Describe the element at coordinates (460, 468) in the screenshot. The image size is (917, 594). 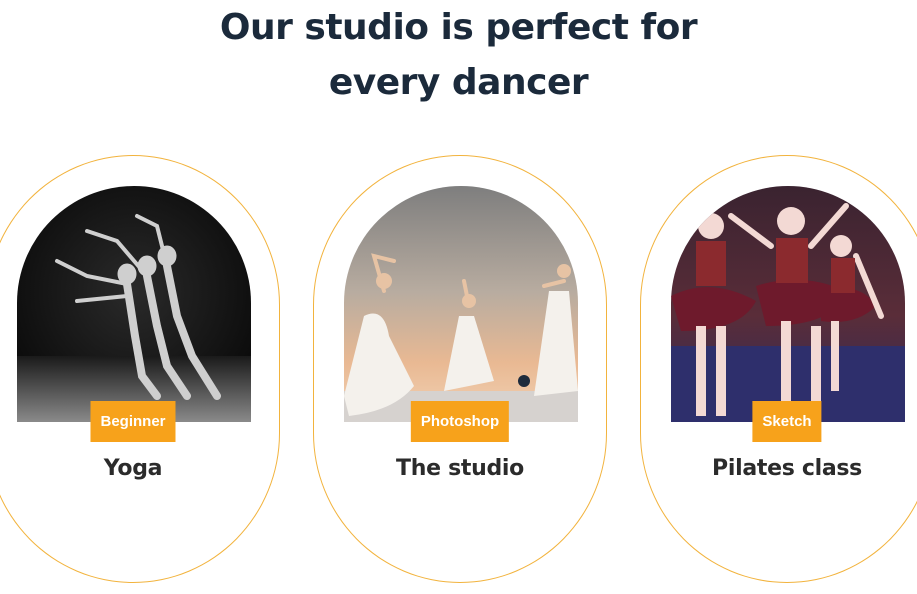
I see `card-title: The studio` at that location.